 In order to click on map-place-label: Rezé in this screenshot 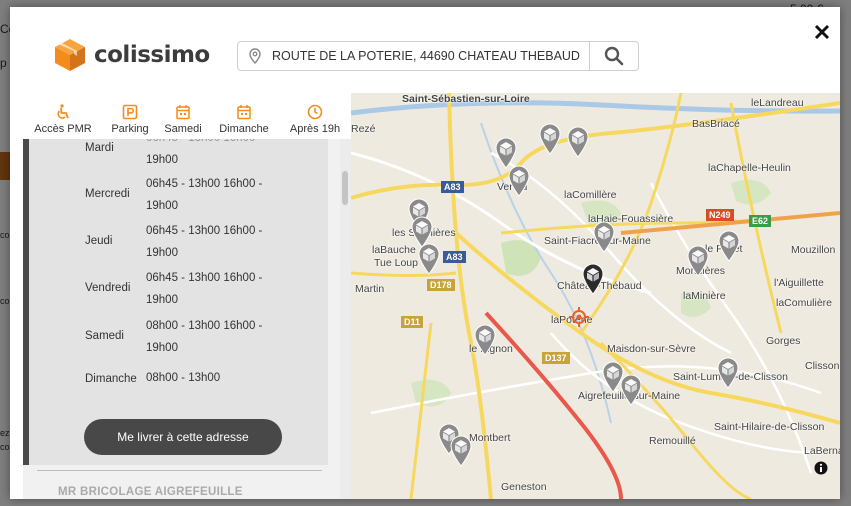, I will do `click(363, 129)`.